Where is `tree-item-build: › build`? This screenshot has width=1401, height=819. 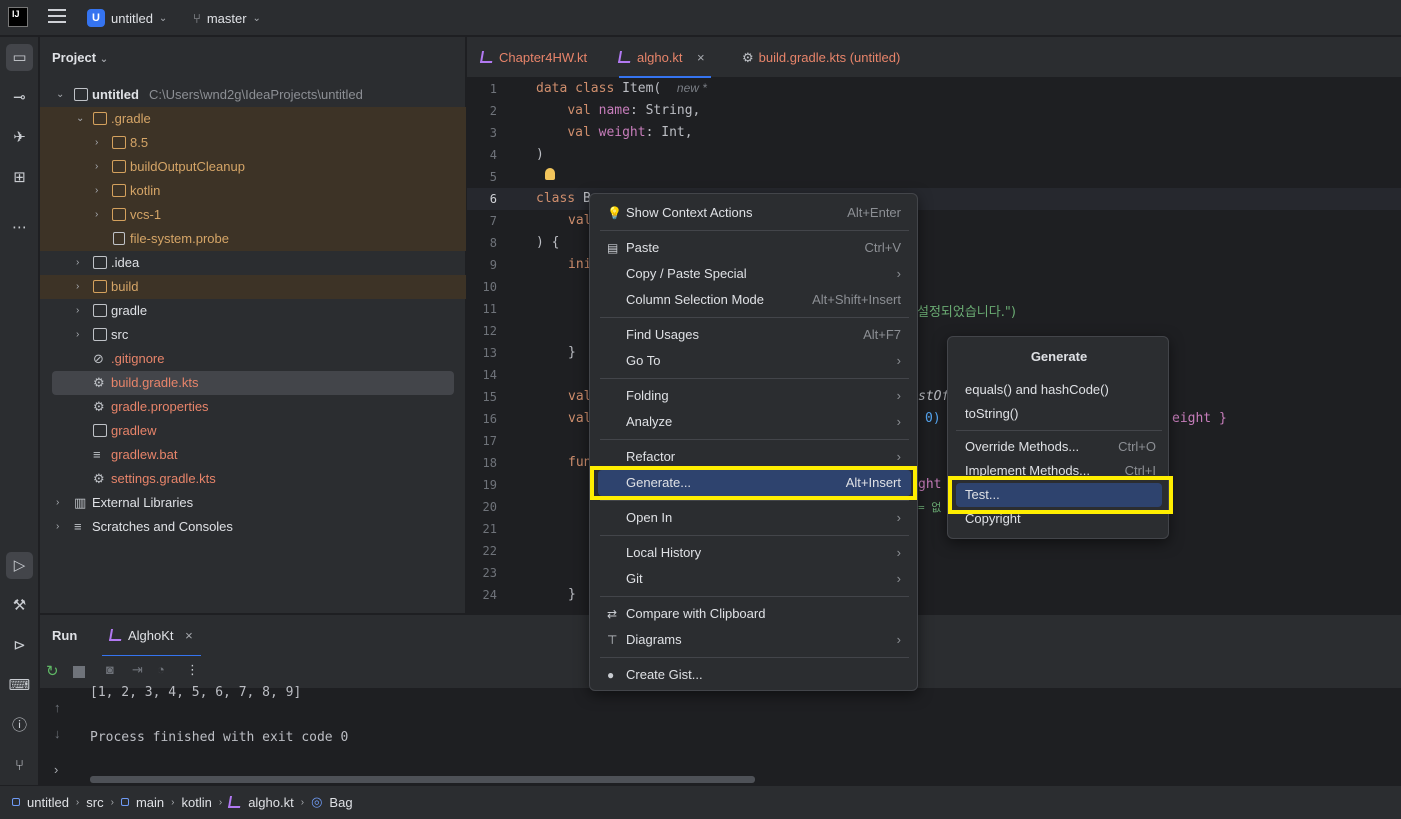 tree-item-build: › build is located at coordinates (253, 287).